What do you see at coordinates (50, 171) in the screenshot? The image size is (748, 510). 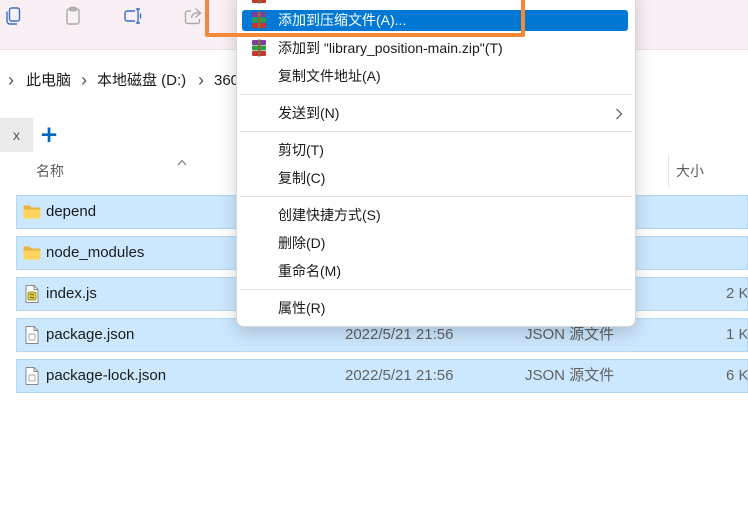 I see `column-header-name: 名称` at bounding box center [50, 171].